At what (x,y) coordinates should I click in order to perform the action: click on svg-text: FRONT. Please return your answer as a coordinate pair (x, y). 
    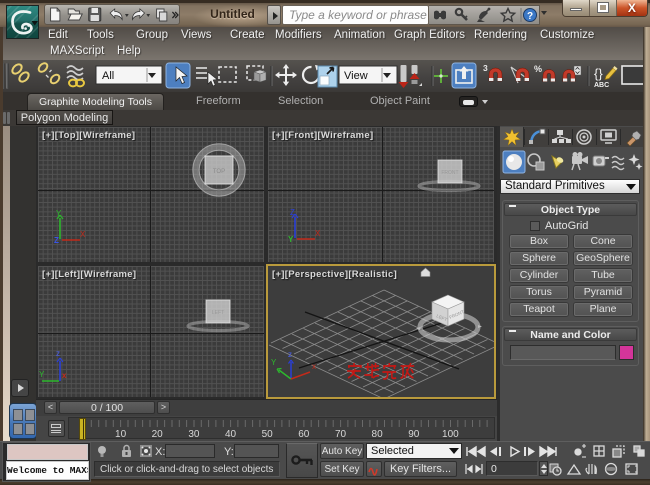
    Looking at the image, I should click on (449, 173).